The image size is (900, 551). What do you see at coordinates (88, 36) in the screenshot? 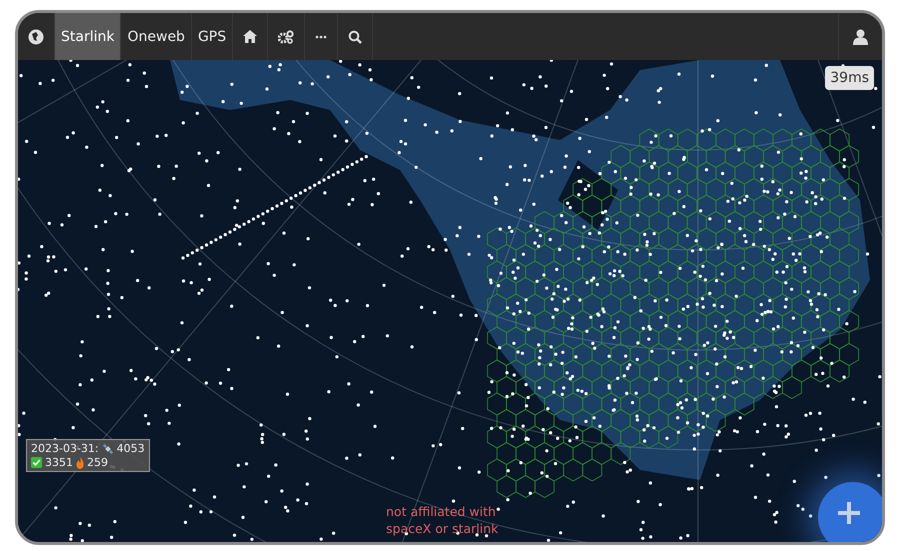
I see `nav-tab: Starlink` at bounding box center [88, 36].